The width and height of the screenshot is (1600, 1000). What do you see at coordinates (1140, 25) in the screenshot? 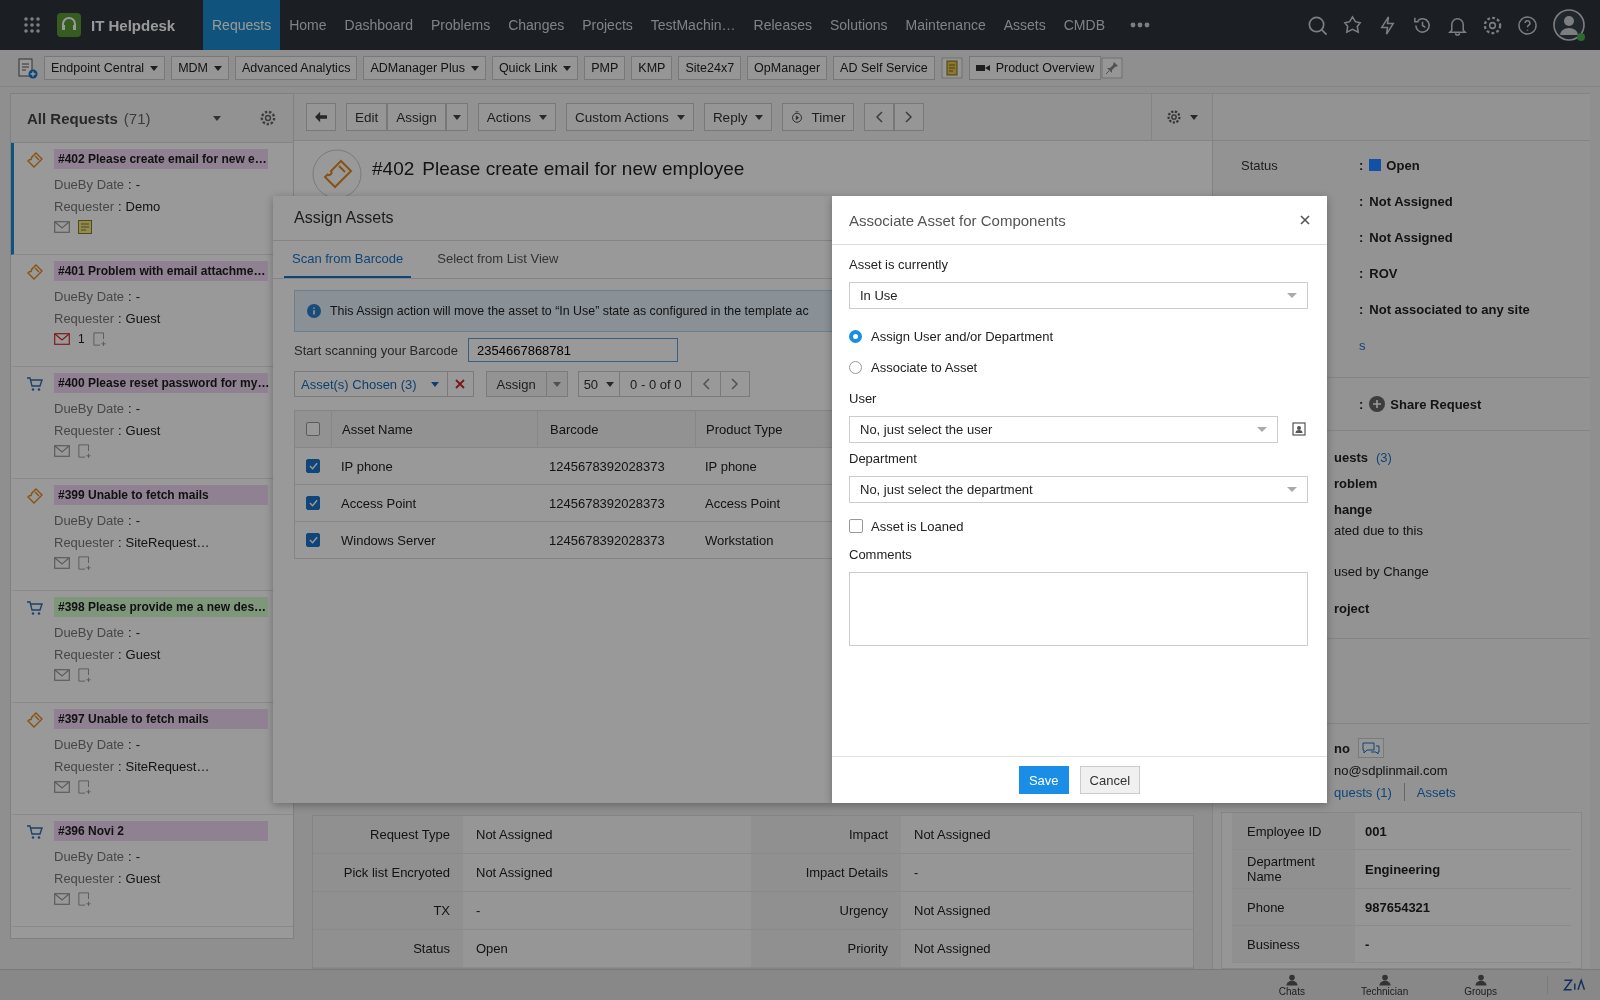
I see `more-icon` at bounding box center [1140, 25].